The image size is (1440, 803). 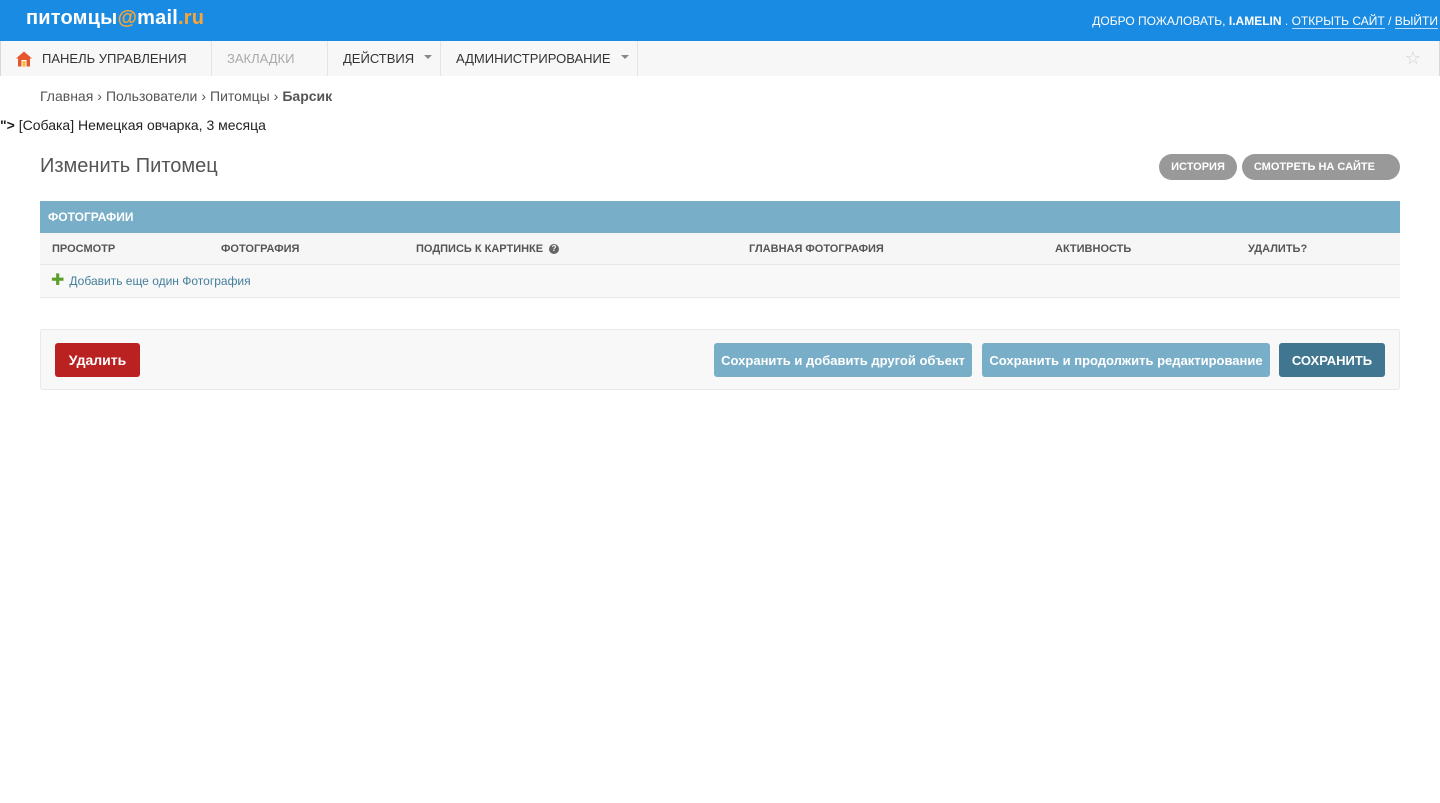 I want to click on logo-mail: mail, so click(x=157, y=18).